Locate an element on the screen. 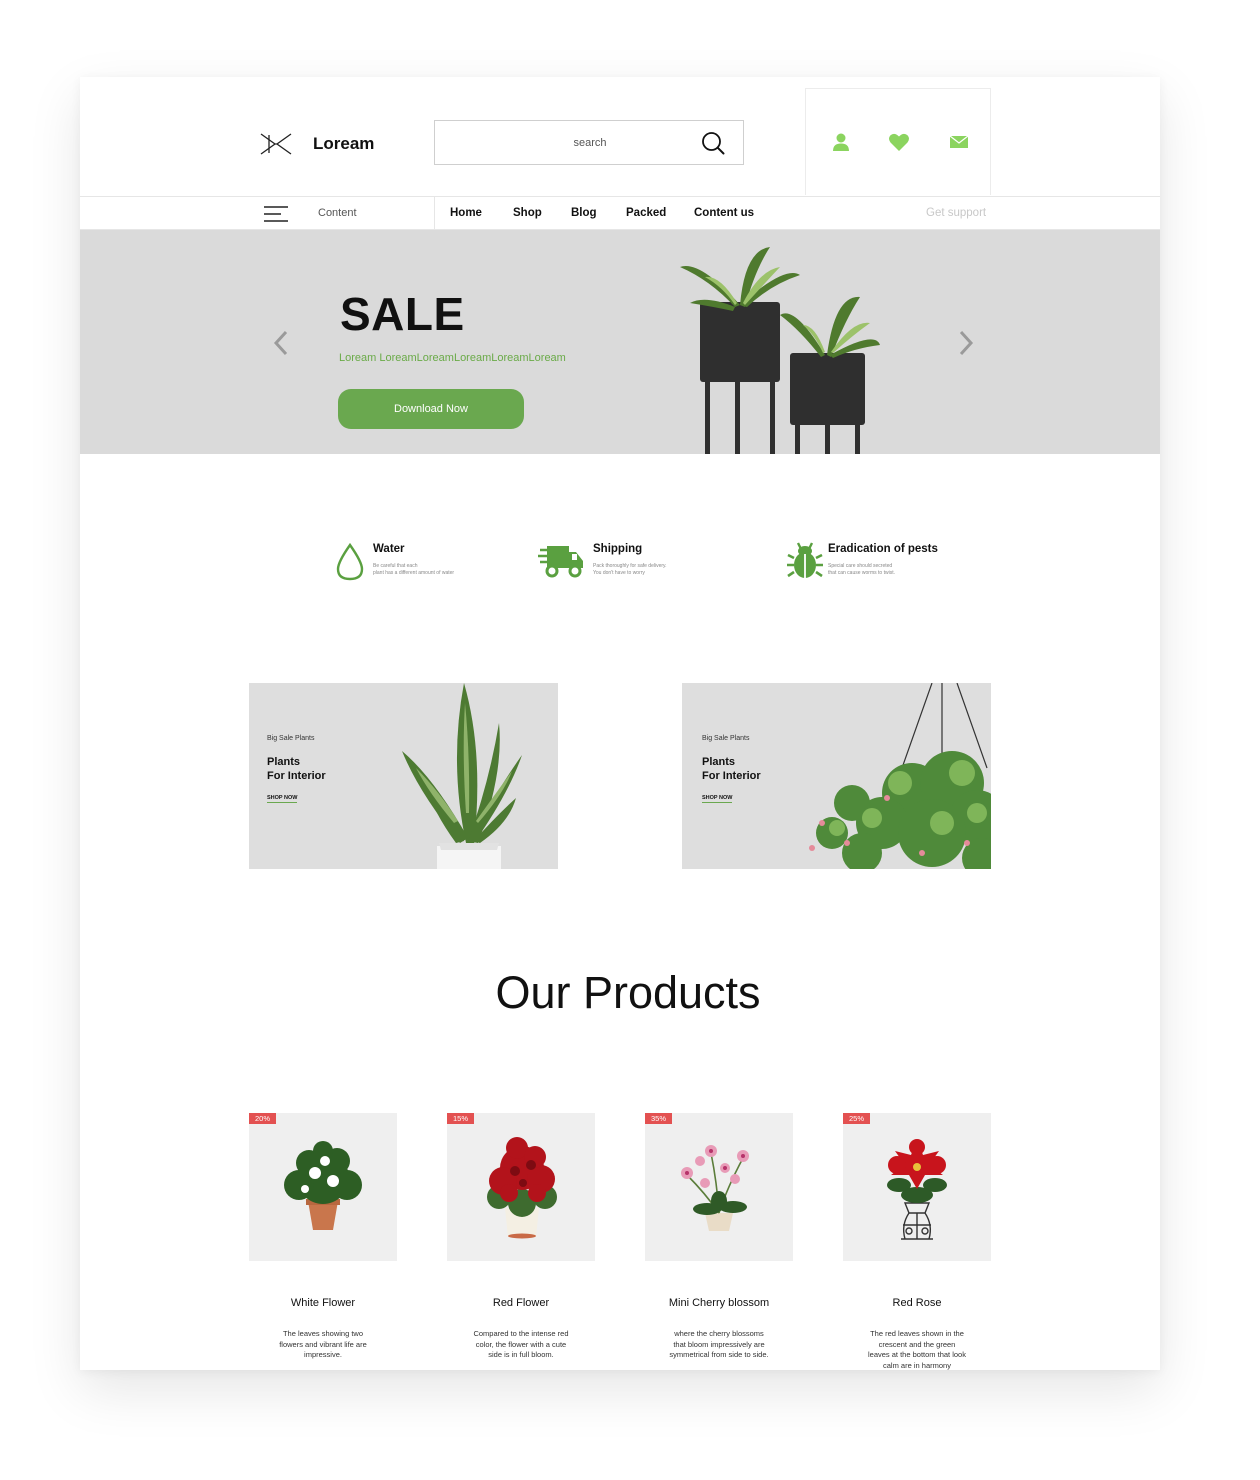 The image size is (1260, 1480). chevron-right-icon is located at coordinates (966, 343).